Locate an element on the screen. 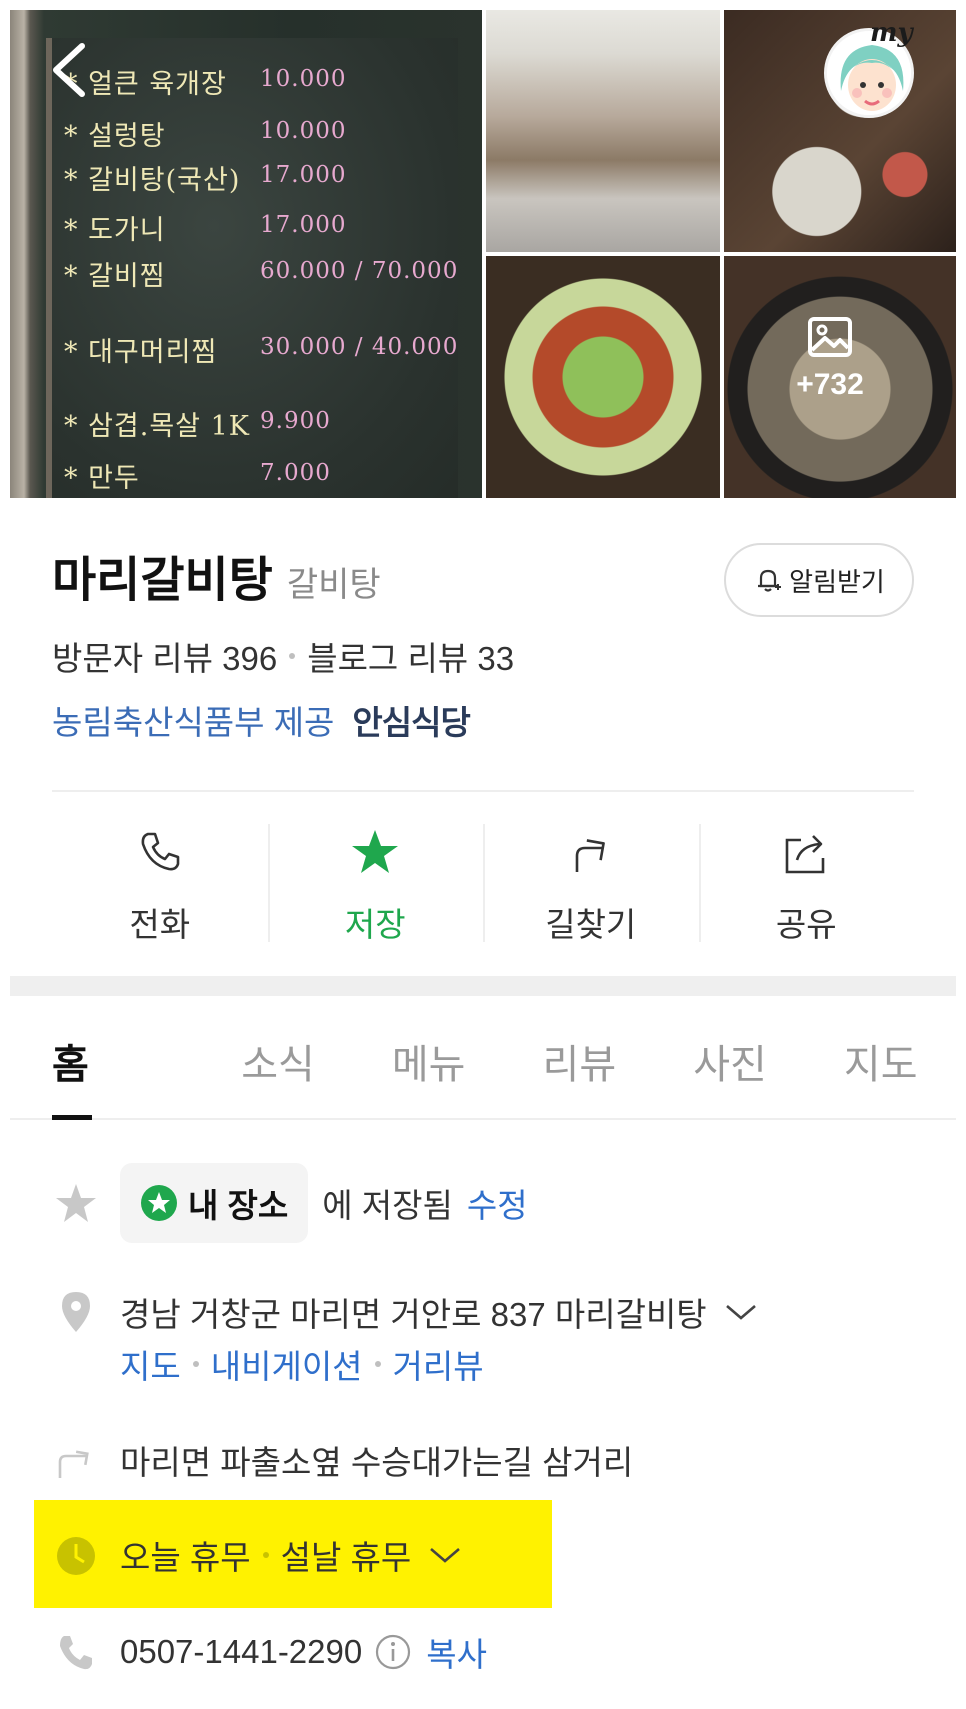 This screenshot has height=1709, width=966. photo-count: +732 is located at coordinates (830, 384).